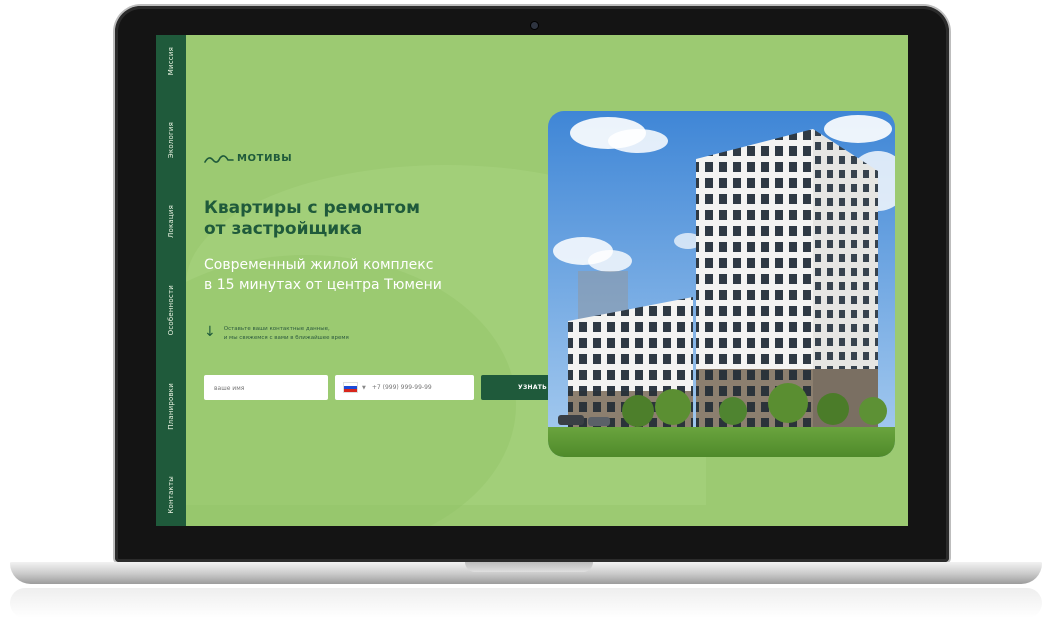 Image resolution: width=1052 pixels, height=628 pixels. I want to click on nav-item-mission: Миссия, so click(171, 61).